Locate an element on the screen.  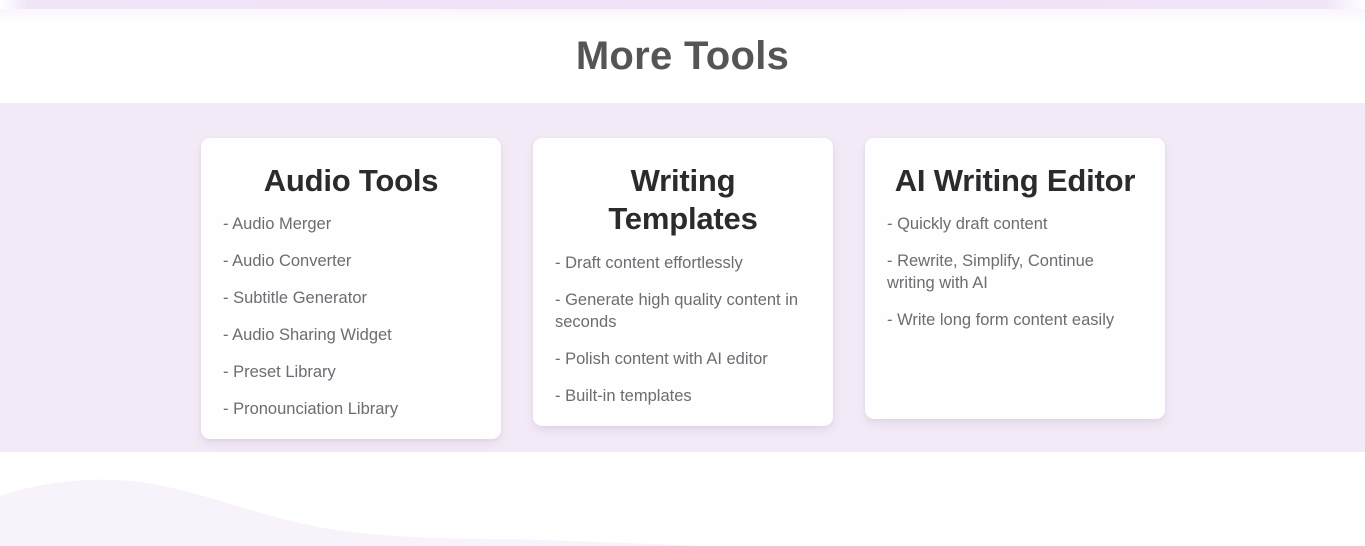
card-title: Audio Tools is located at coordinates (351, 180).